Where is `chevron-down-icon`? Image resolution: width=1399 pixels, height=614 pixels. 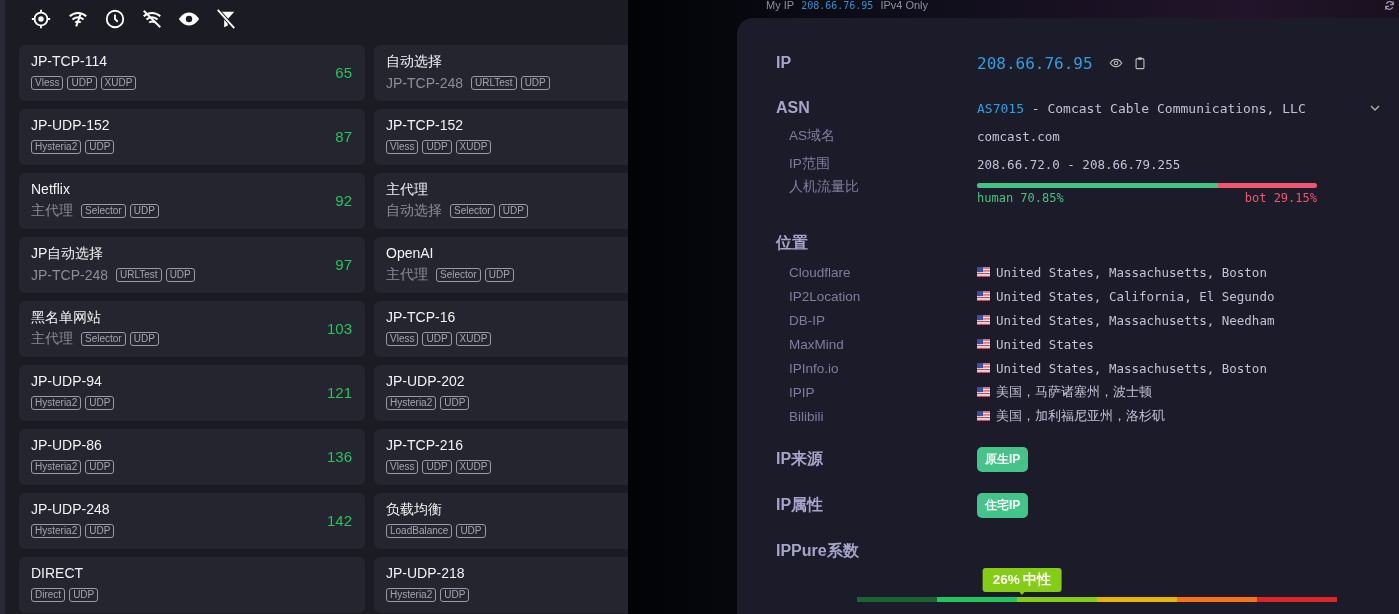
chevron-down-icon is located at coordinates (1375, 108).